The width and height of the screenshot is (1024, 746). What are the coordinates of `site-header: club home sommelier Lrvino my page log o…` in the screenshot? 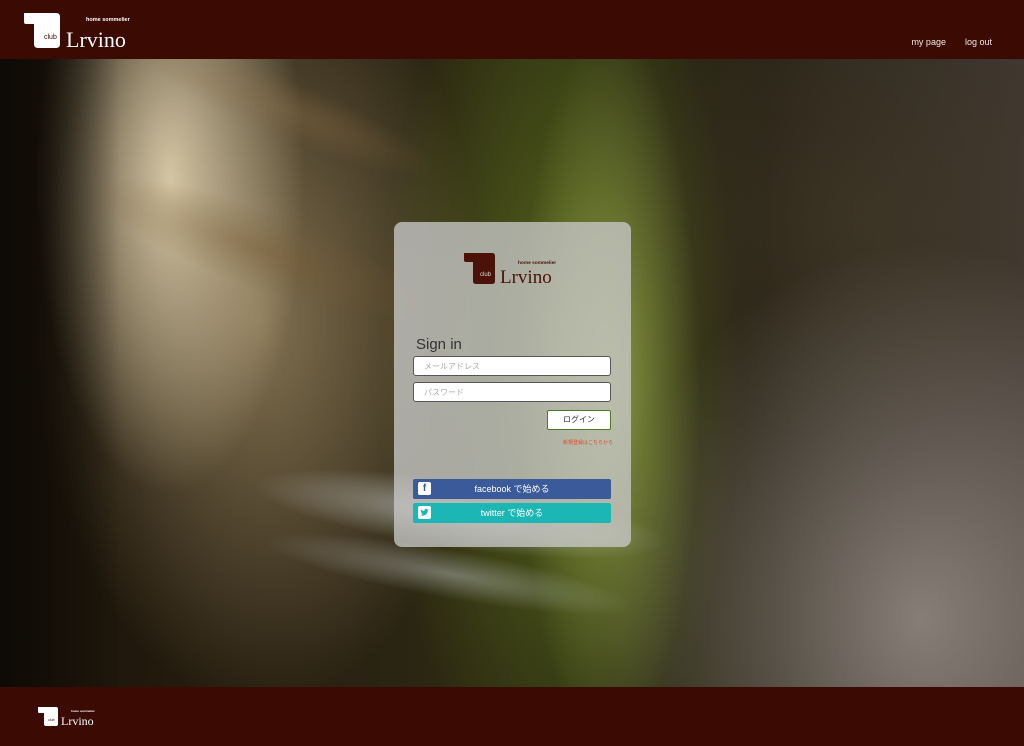 It's located at (512, 29).